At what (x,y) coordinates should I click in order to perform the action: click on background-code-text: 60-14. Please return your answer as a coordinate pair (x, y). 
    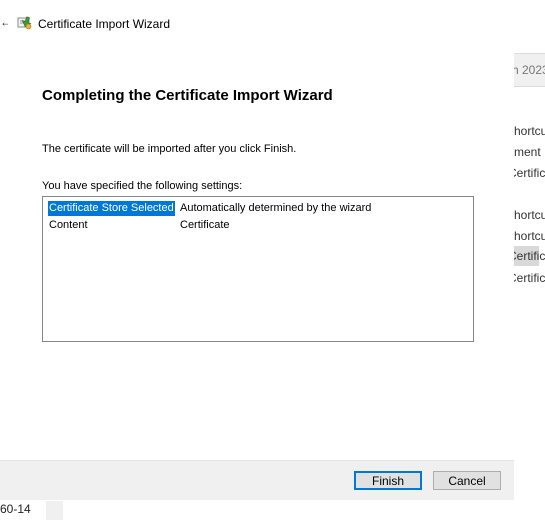
    Looking at the image, I should click on (15, 509).